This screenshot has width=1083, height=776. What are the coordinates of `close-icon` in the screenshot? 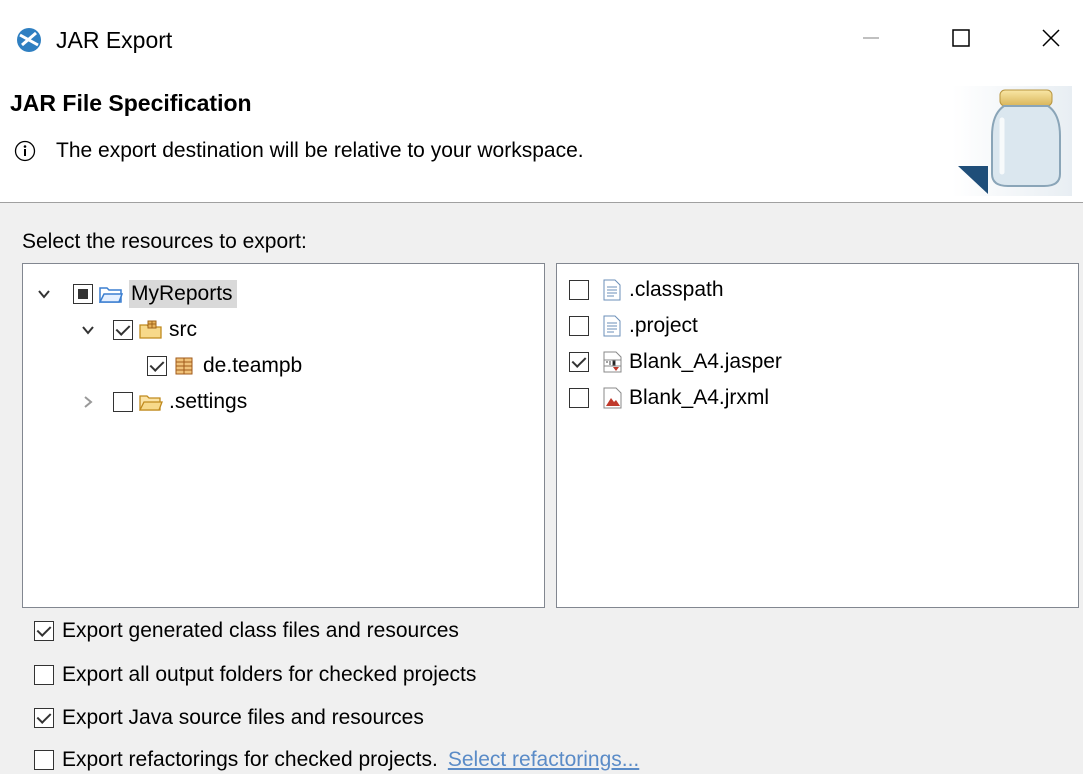 It's located at (1051, 40).